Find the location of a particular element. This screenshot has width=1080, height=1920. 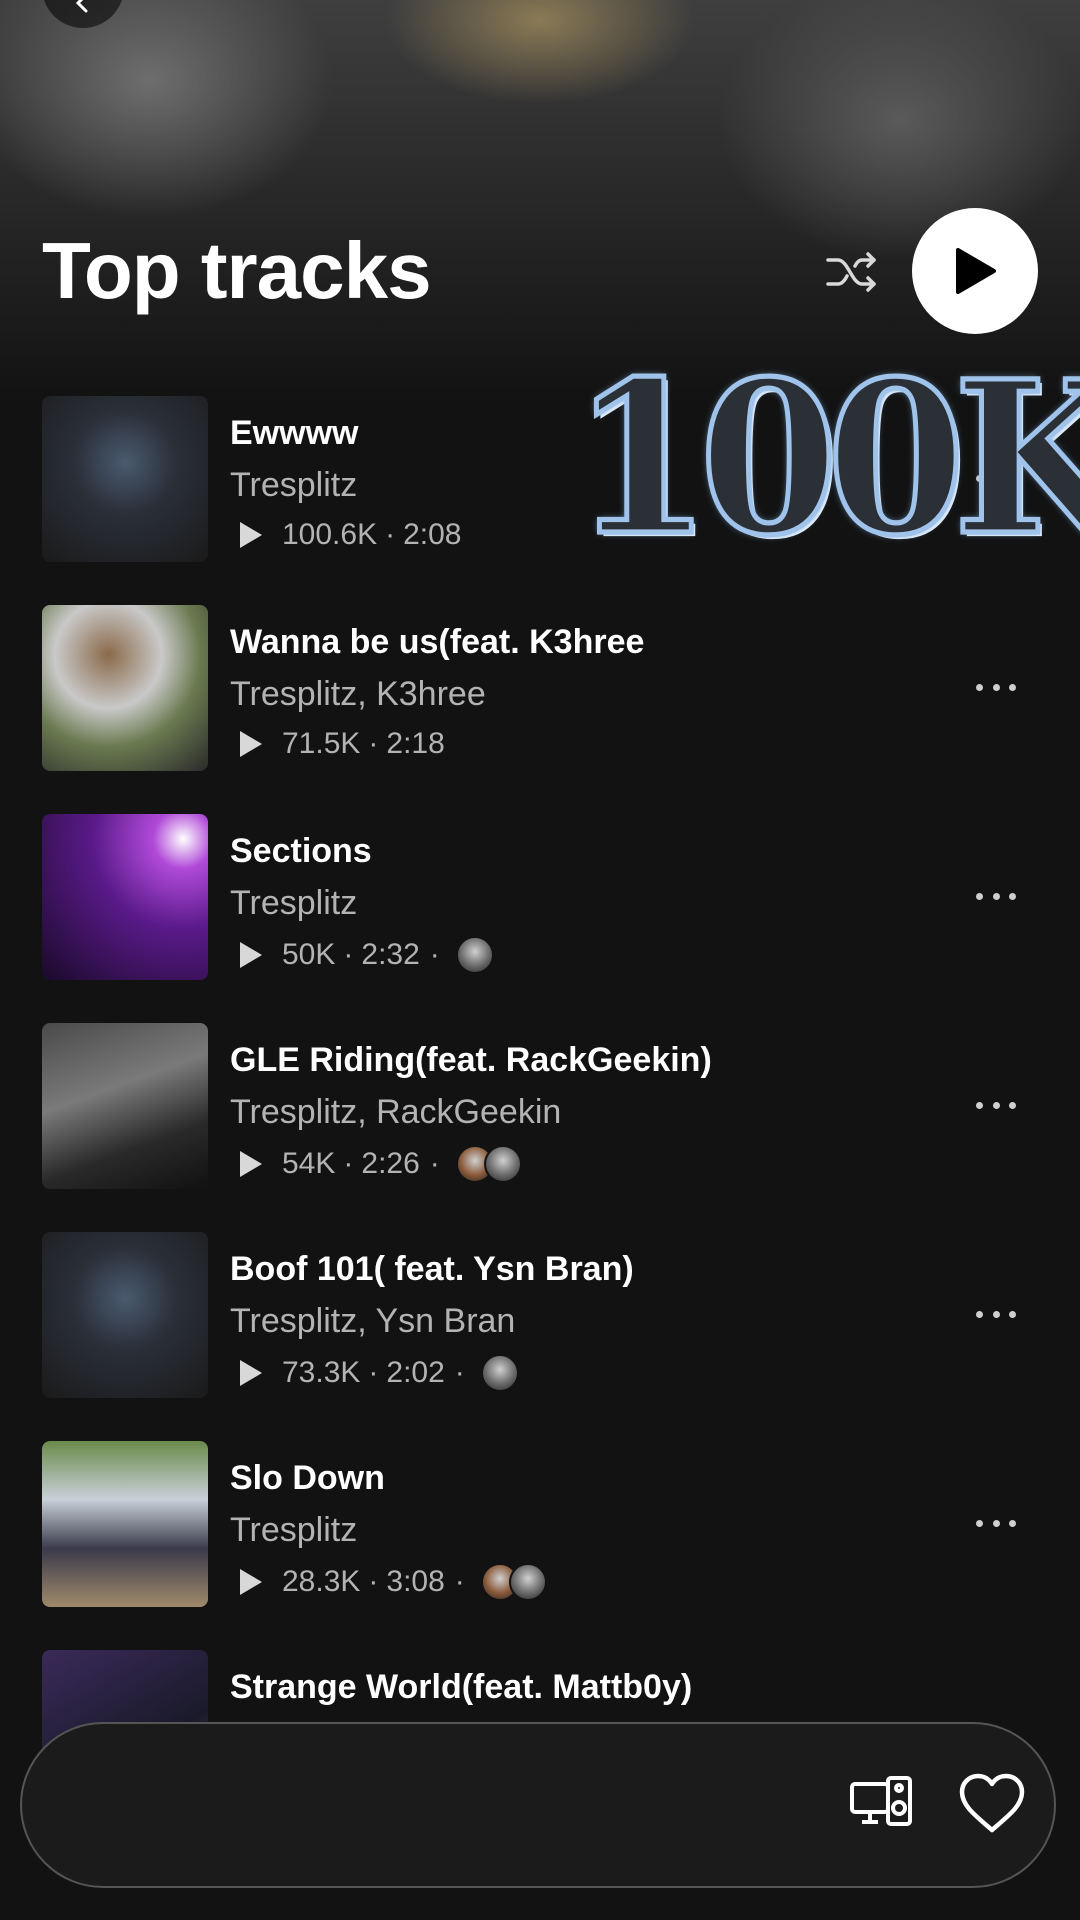

shuffle-button is located at coordinates (852, 272).